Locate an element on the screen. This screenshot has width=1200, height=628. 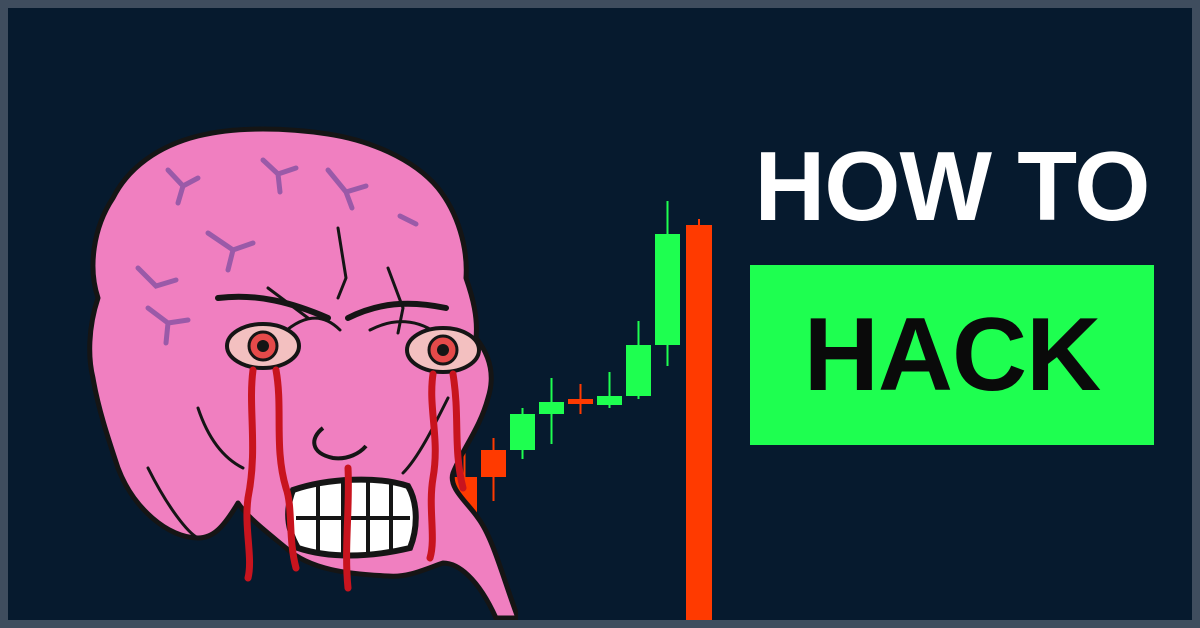
hack-highlight-box: HACK is located at coordinates (952, 355).